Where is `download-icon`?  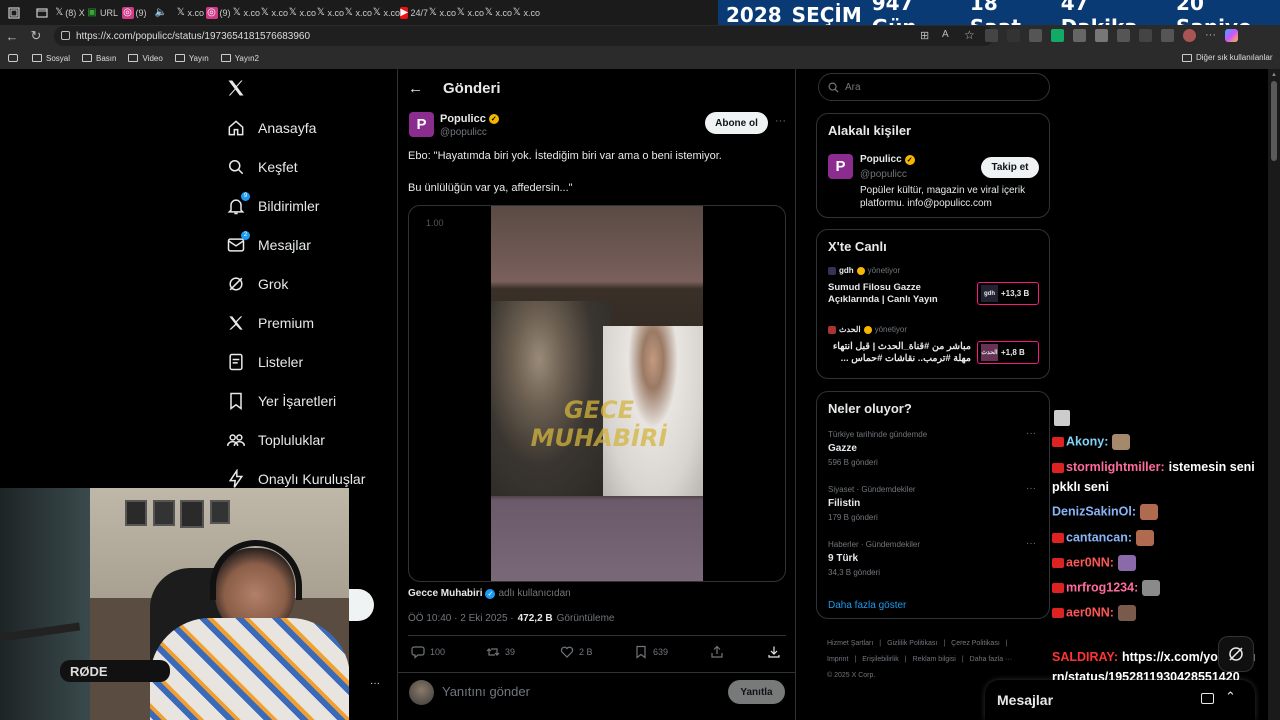
download-icon is located at coordinates (774, 652).